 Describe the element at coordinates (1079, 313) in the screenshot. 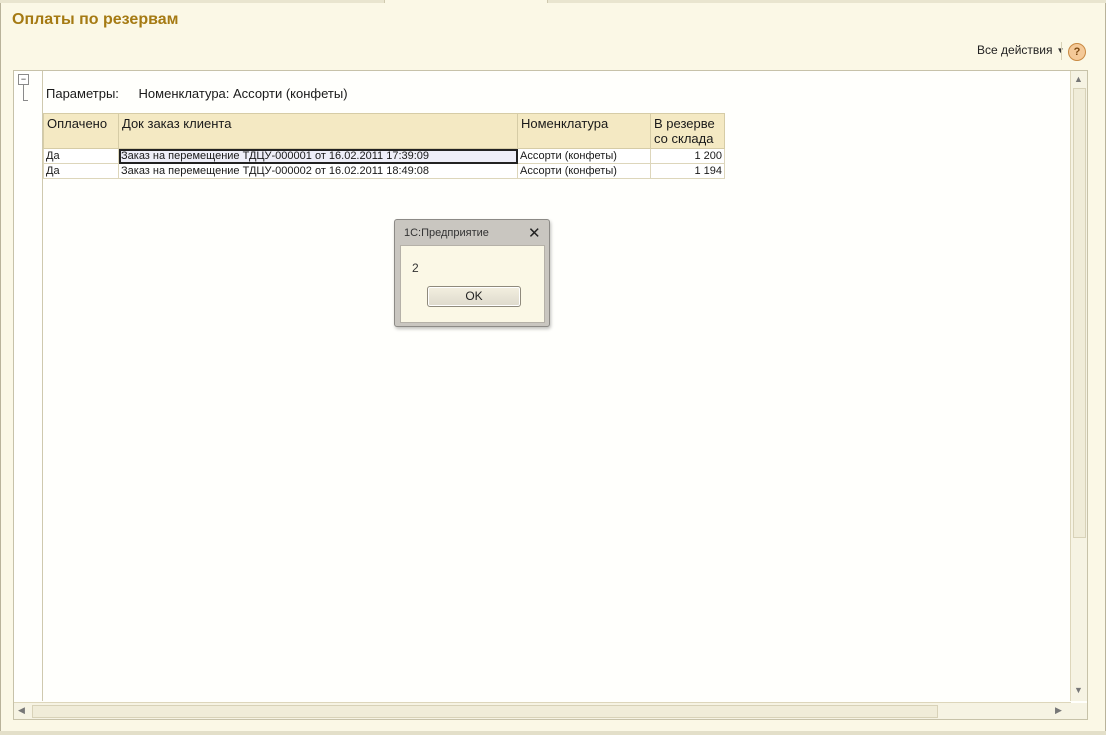

I see `vertical-scroll-thumb` at that location.